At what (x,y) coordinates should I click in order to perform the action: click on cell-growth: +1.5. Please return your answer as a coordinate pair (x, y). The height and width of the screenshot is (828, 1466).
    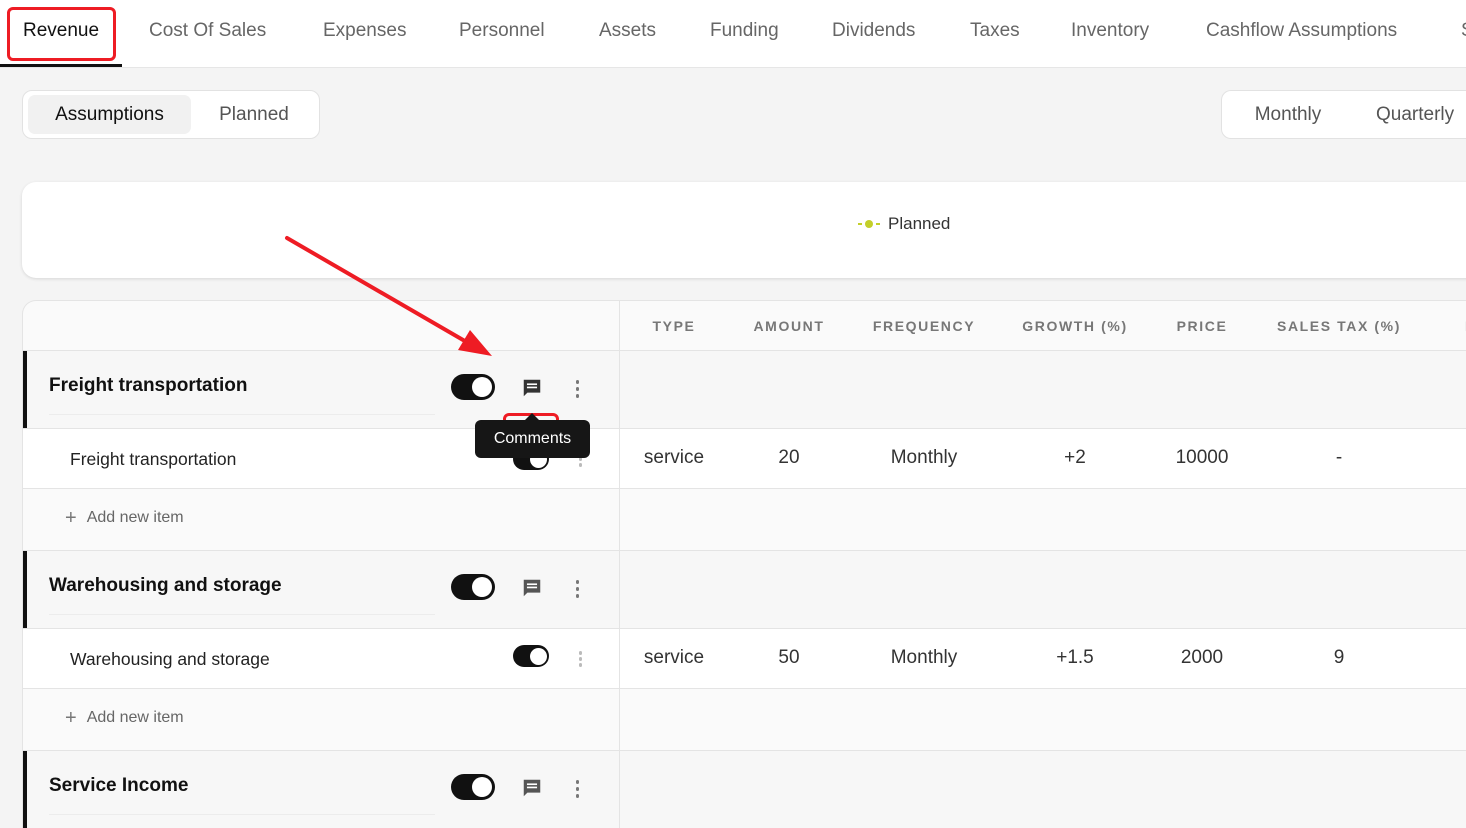
    Looking at the image, I should click on (1075, 657).